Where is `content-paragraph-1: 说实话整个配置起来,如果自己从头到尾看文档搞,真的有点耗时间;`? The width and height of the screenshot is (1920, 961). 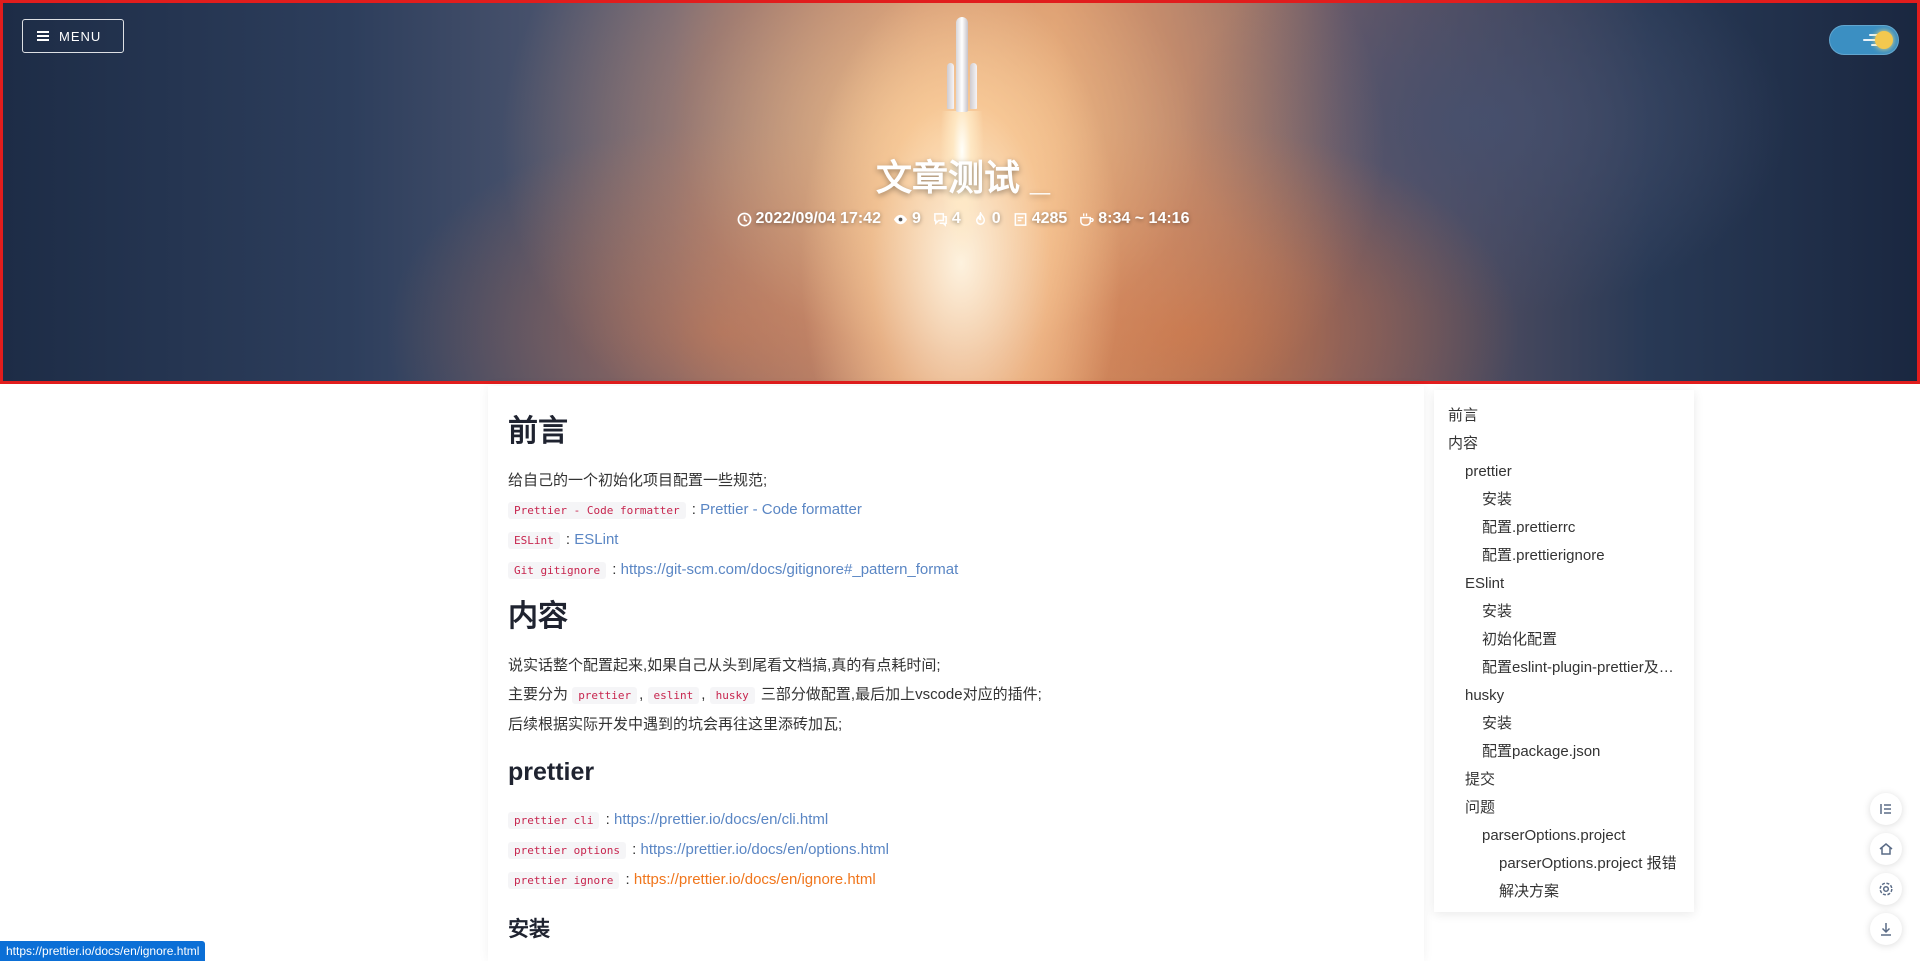 content-paragraph-1: 说实话整个配置起来,如果自己从头到尾看文档搞,真的有点耗时间; is located at coordinates (724, 665).